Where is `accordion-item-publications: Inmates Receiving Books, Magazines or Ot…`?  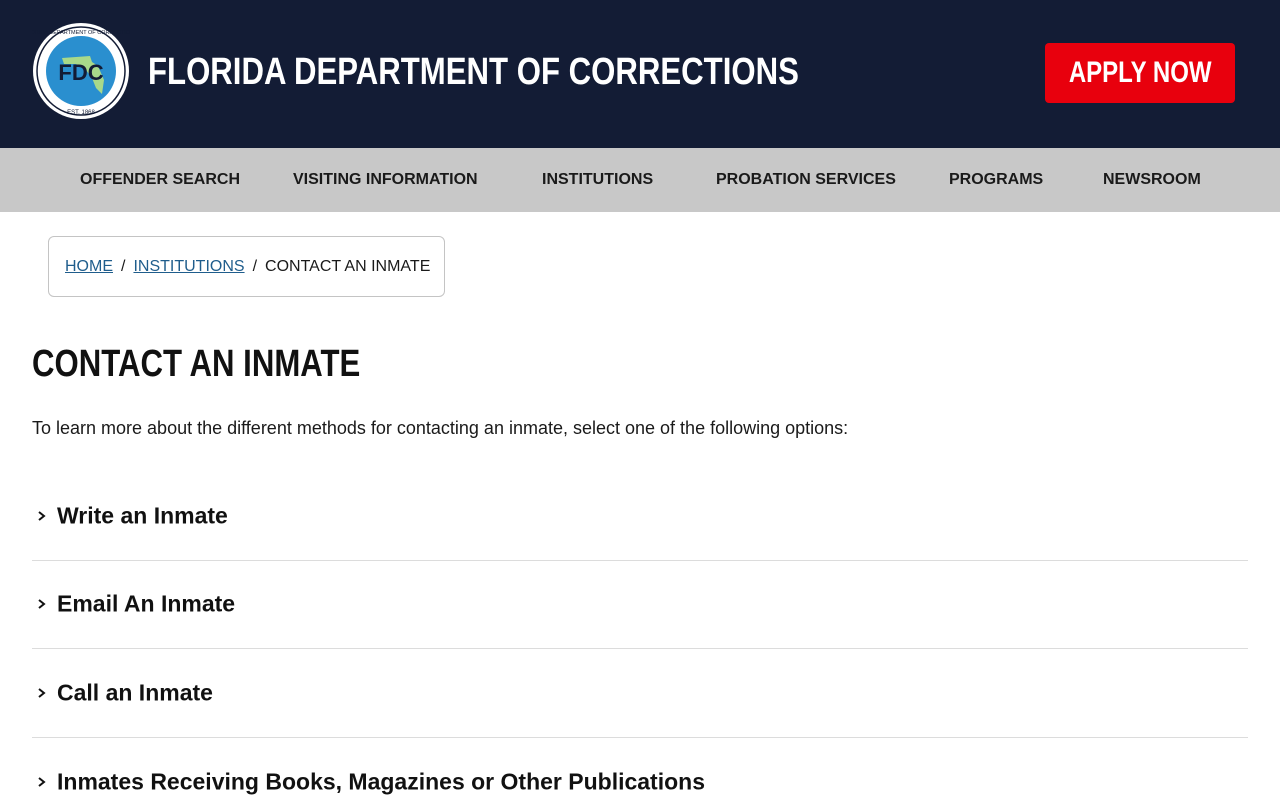
accordion-item-publications: Inmates Receiving Books, Magazines or Ot… is located at coordinates (640, 769).